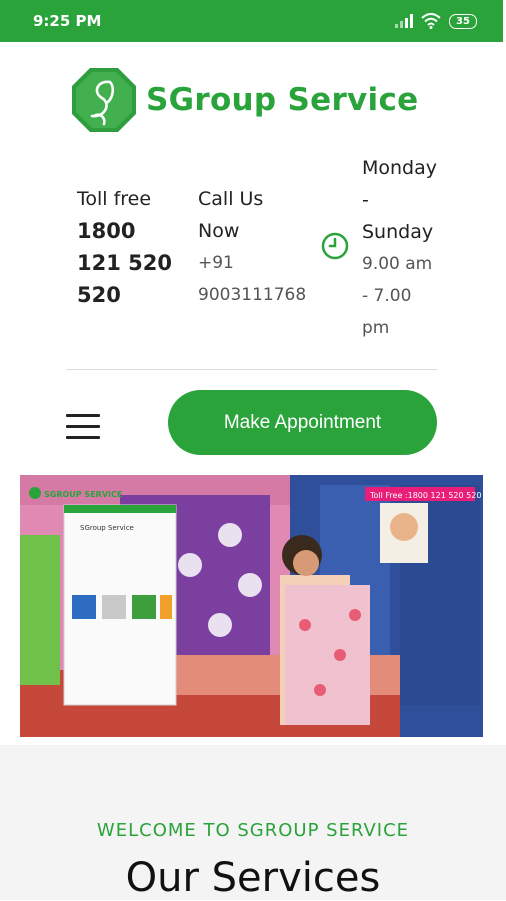 The height and width of the screenshot is (901, 506). I want to click on signal-icon, so click(404, 21).